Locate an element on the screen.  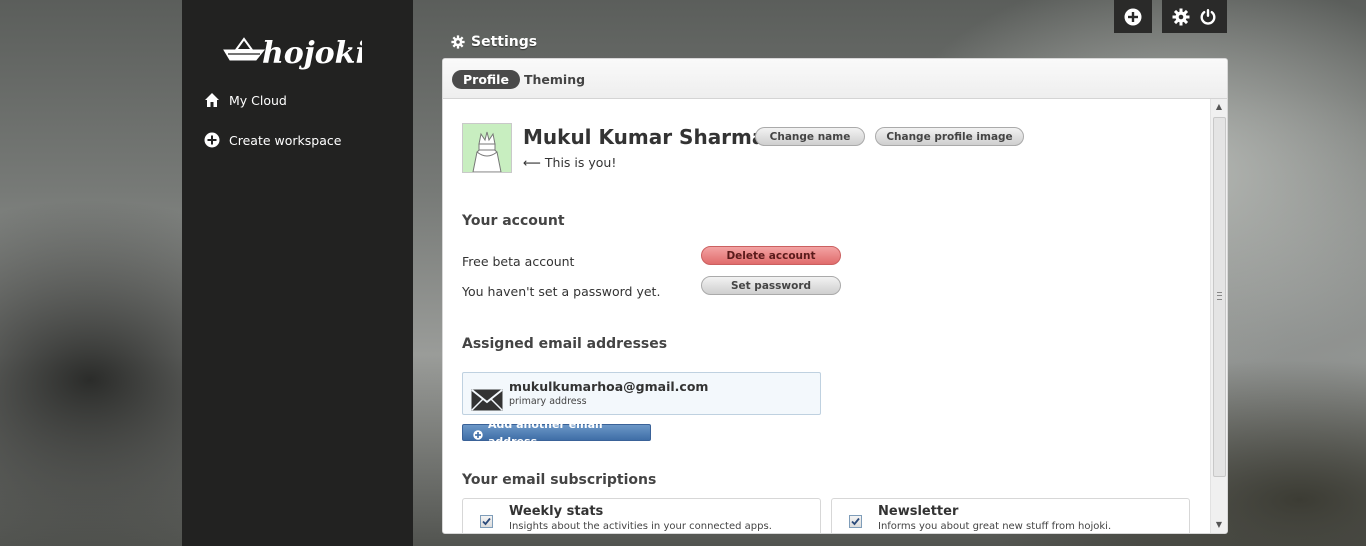
subscription-title: Newsletter is located at coordinates (918, 511).